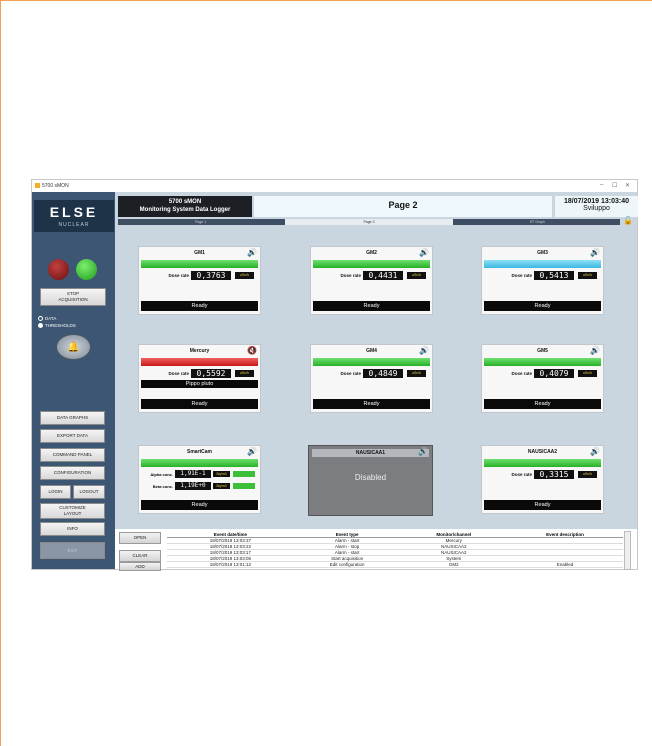 This screenshot has width=652, height=746. Describe the element at coordinates (542, 280) in the screenshot. I see `device-gm3: GM3 🔊 Dose rate 0,5413 uSv/h Ready` at that location.